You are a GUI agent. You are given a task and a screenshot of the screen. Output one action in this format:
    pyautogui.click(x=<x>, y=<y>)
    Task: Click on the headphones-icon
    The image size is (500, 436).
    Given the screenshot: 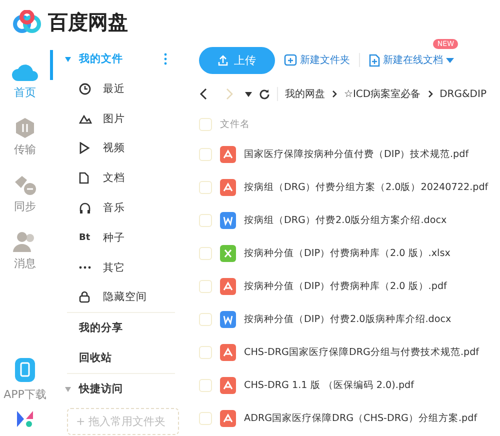 What is the action you would take?
    pyautogui.click(x=85, y=208)
    